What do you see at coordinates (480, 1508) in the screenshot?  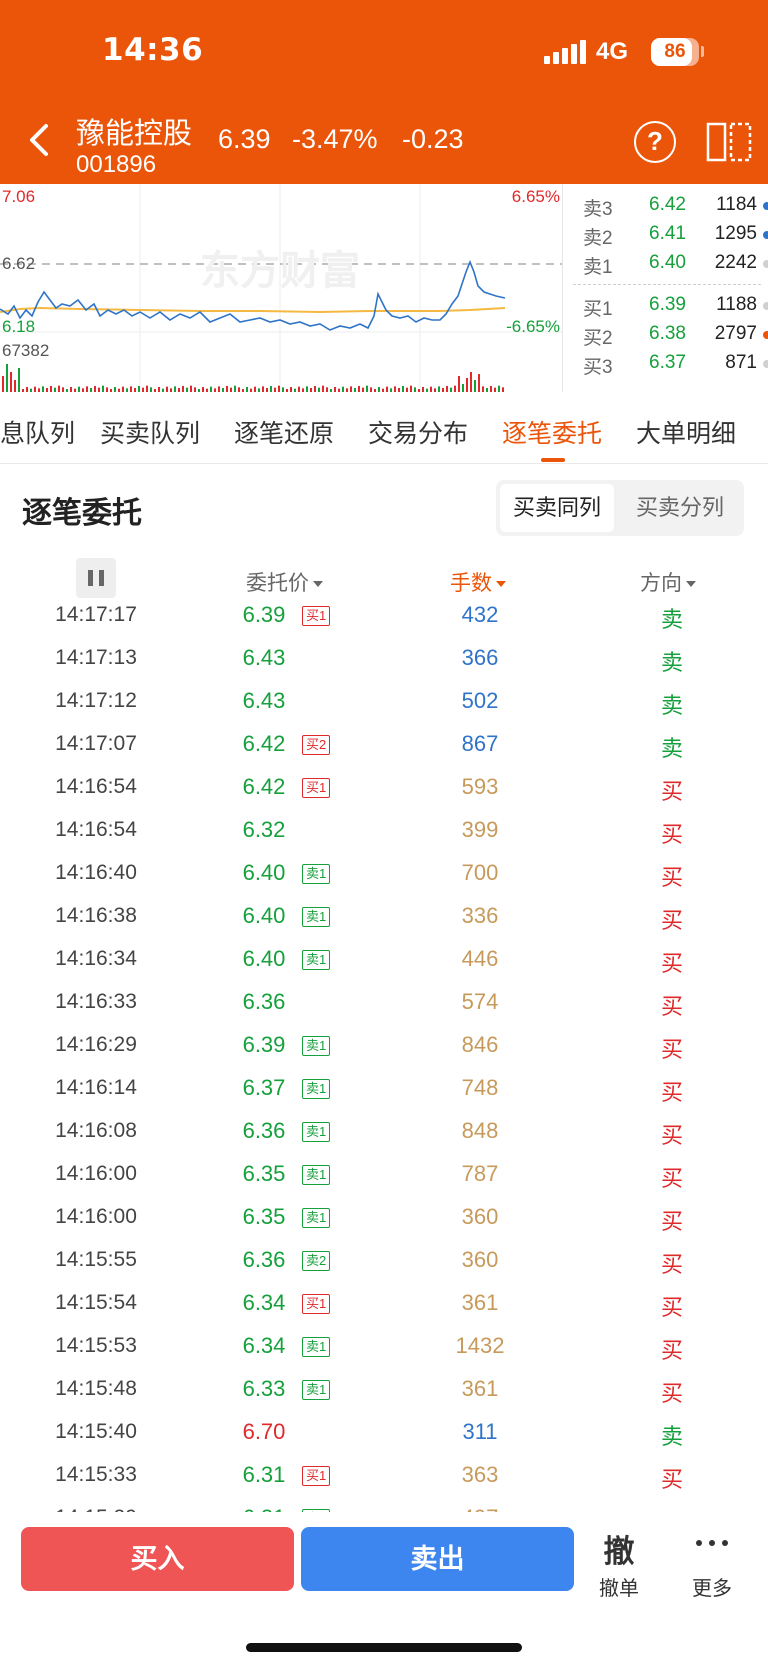 I see `row-volume: 497` at bounding box center [480, 1508].